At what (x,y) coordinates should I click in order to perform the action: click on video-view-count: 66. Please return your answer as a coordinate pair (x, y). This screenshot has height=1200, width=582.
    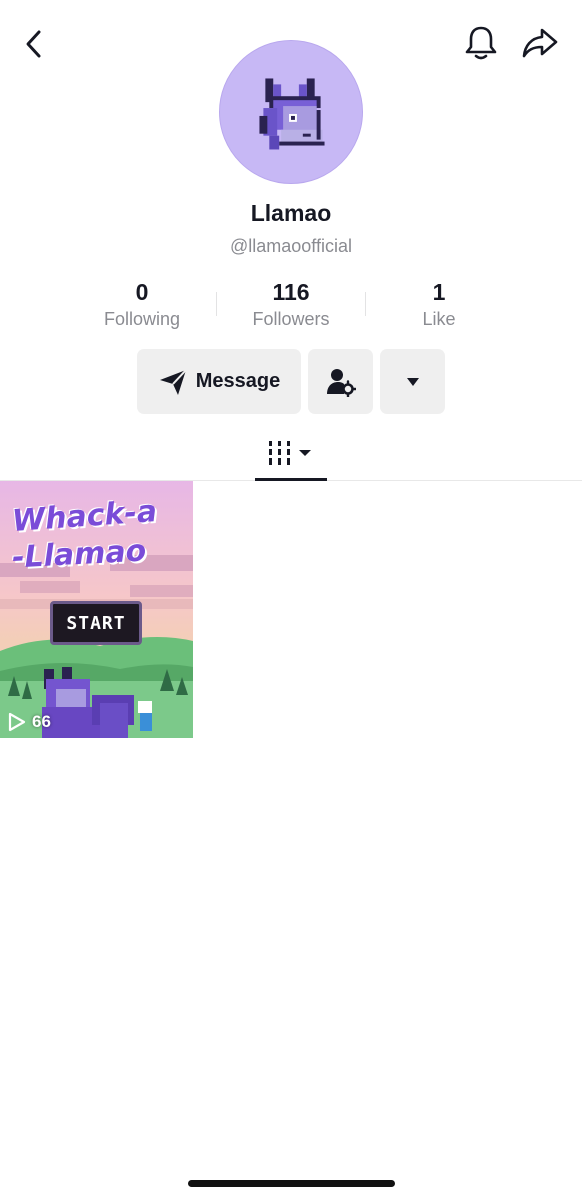
    Looking at the image, I should click on (29, 722).